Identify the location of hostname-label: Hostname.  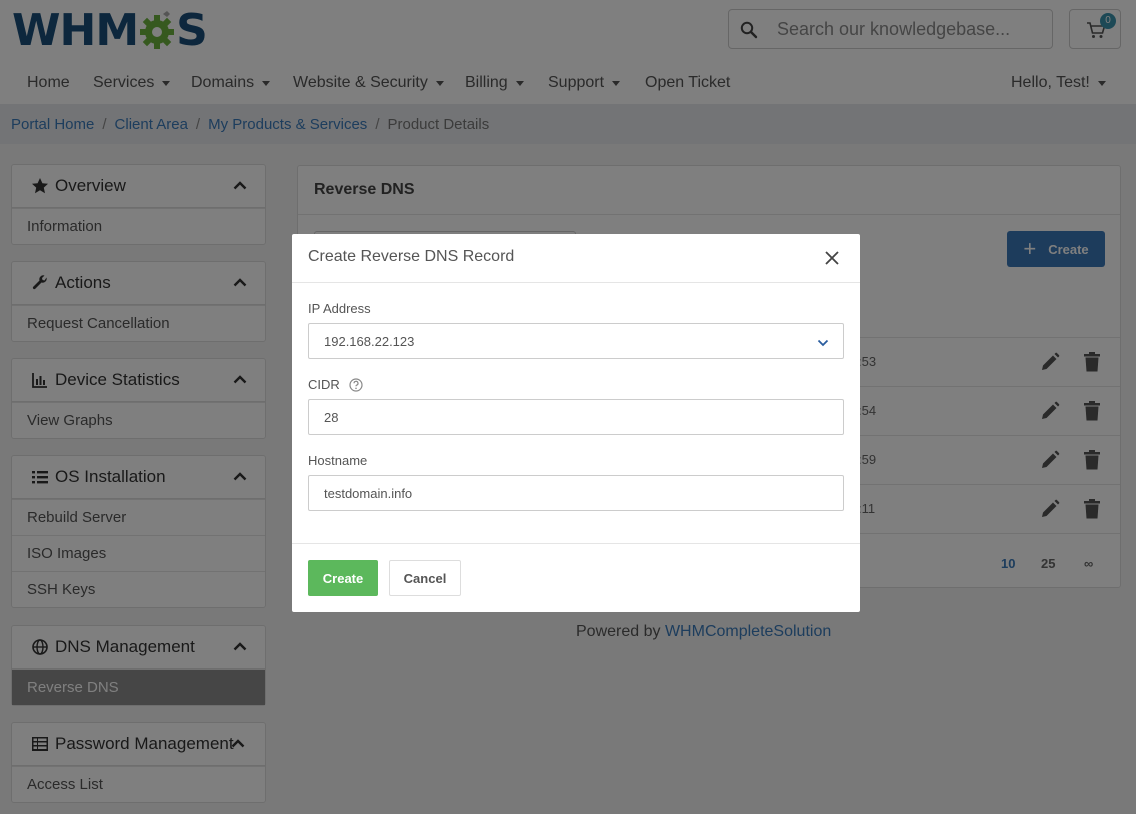
(337, 460).